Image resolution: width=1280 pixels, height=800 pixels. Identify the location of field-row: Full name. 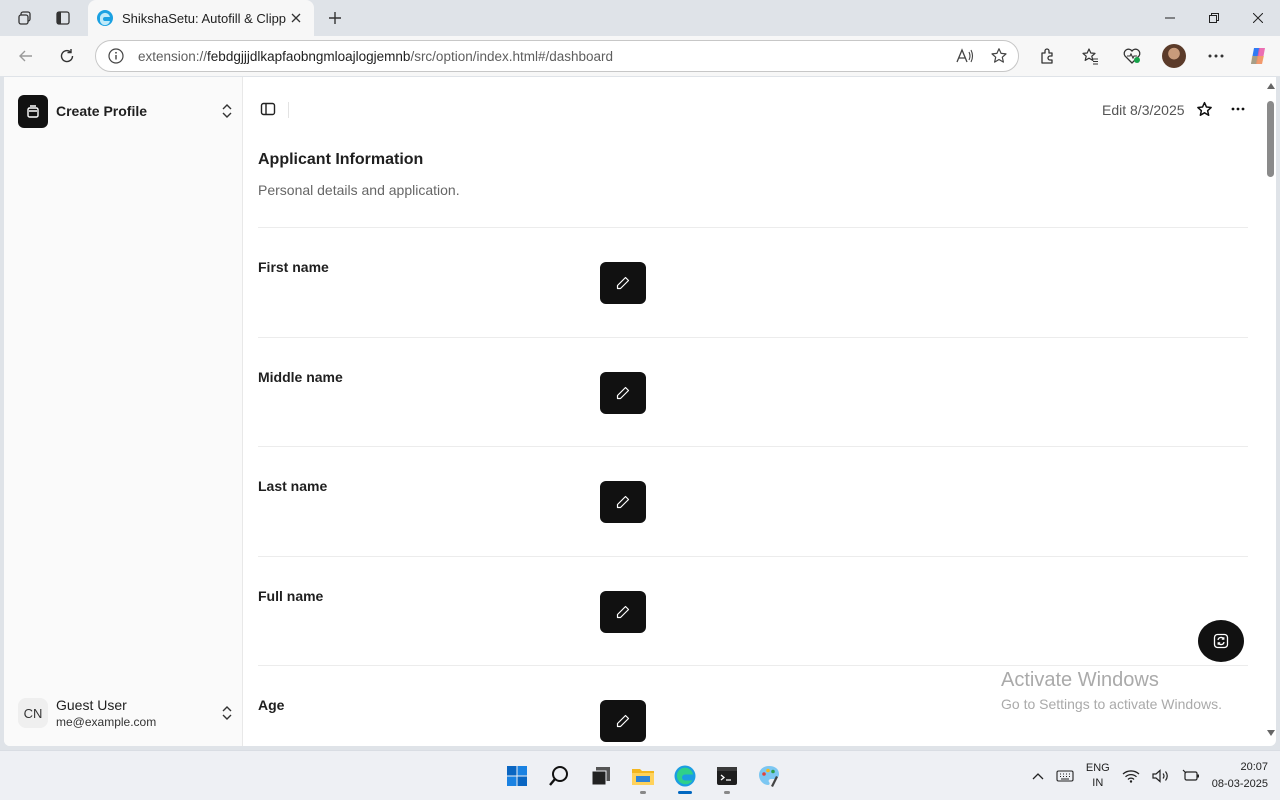
(753, 610).